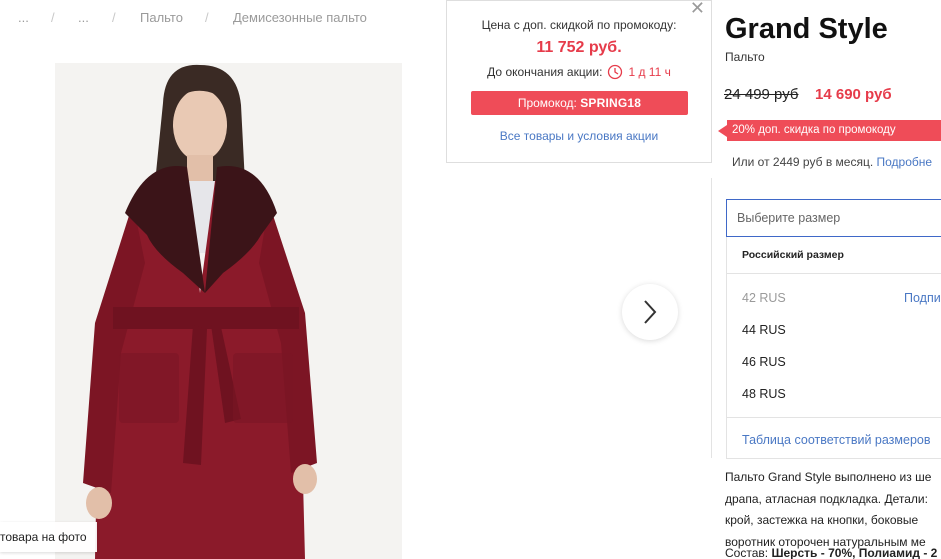  Describe the element at coordinates (722, 131) in the screenshot. I see `badge-notch` at that location.